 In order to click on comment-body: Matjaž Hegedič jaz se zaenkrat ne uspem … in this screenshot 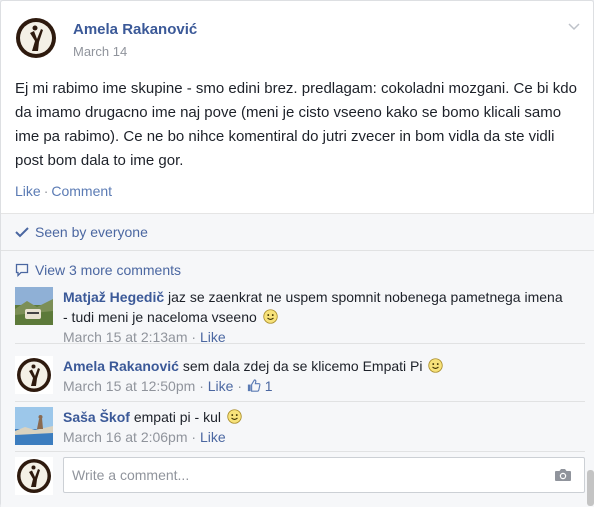, I will do `click(313, 317)`.